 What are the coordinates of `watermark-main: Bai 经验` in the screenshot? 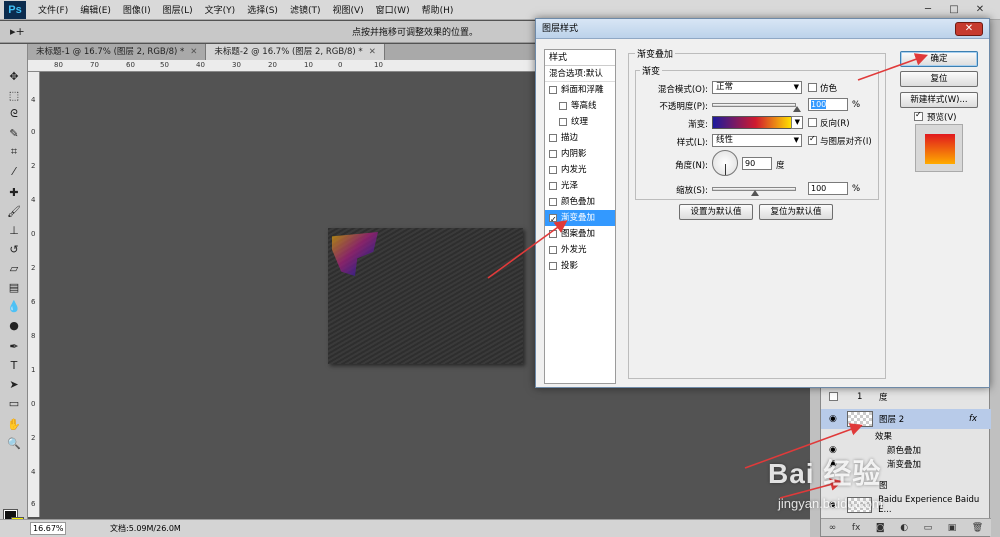 It's located at (825, 473).